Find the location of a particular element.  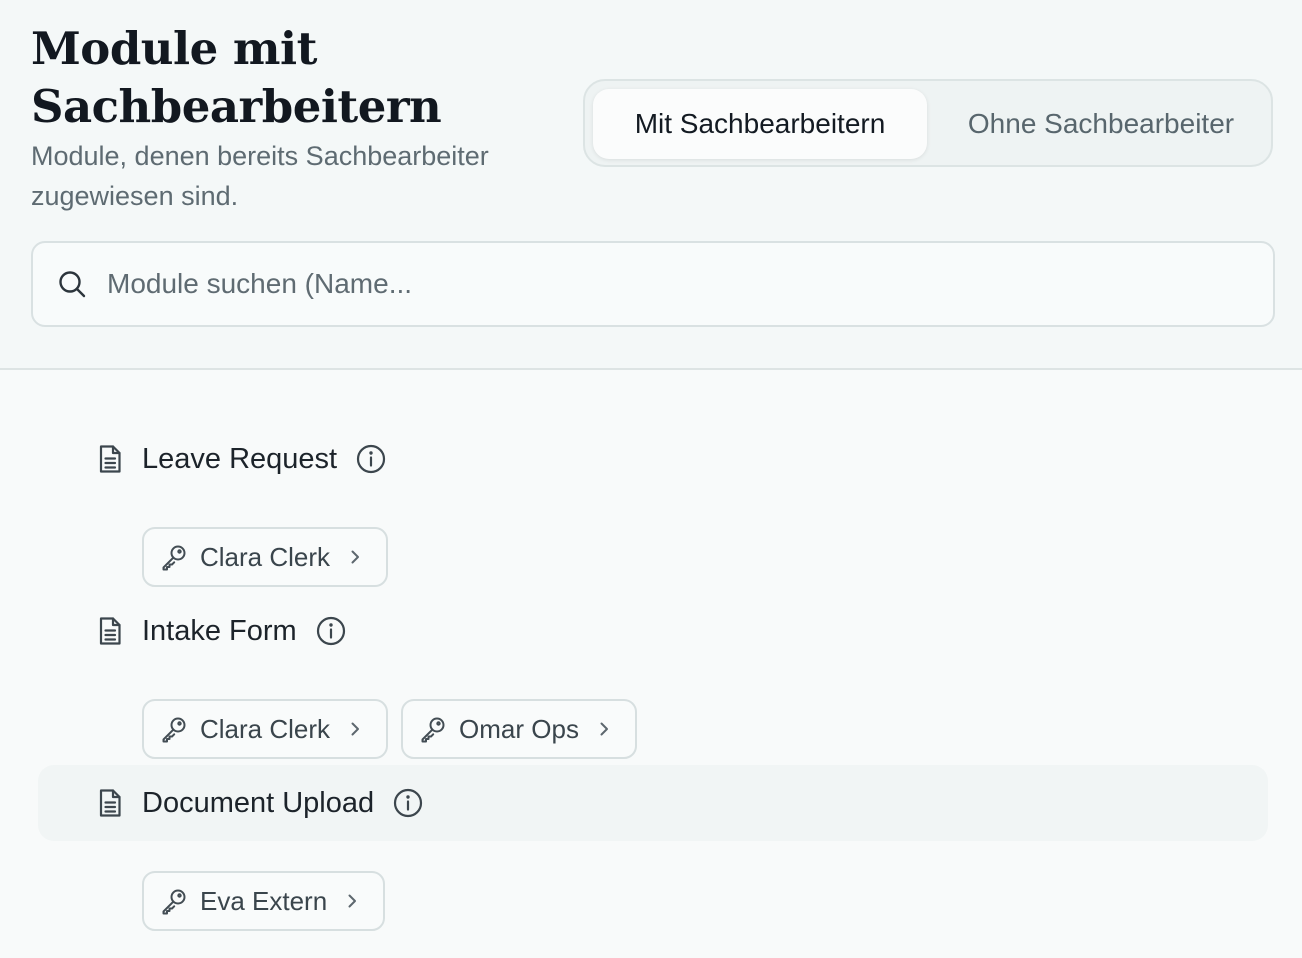

search-box is located at coordinates (653, 284).